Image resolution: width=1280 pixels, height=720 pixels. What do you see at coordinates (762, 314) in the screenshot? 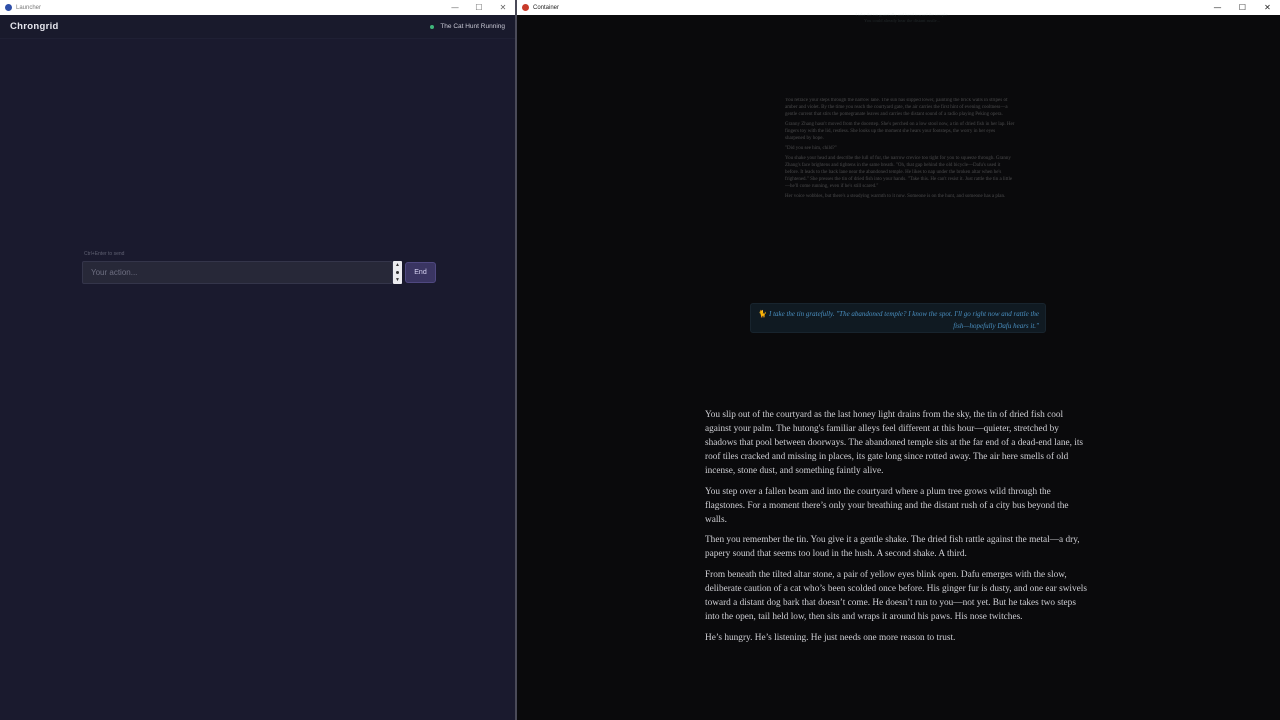
I see `cat-icon: 🐈` at bounding box center [762, 314].